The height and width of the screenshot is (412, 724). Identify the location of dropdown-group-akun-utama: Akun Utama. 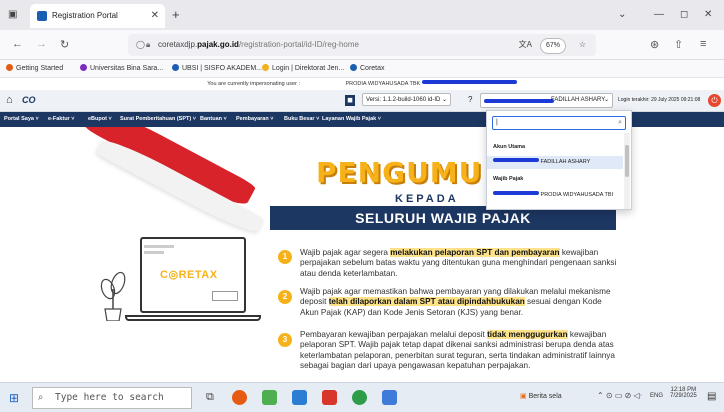
(509, 147).